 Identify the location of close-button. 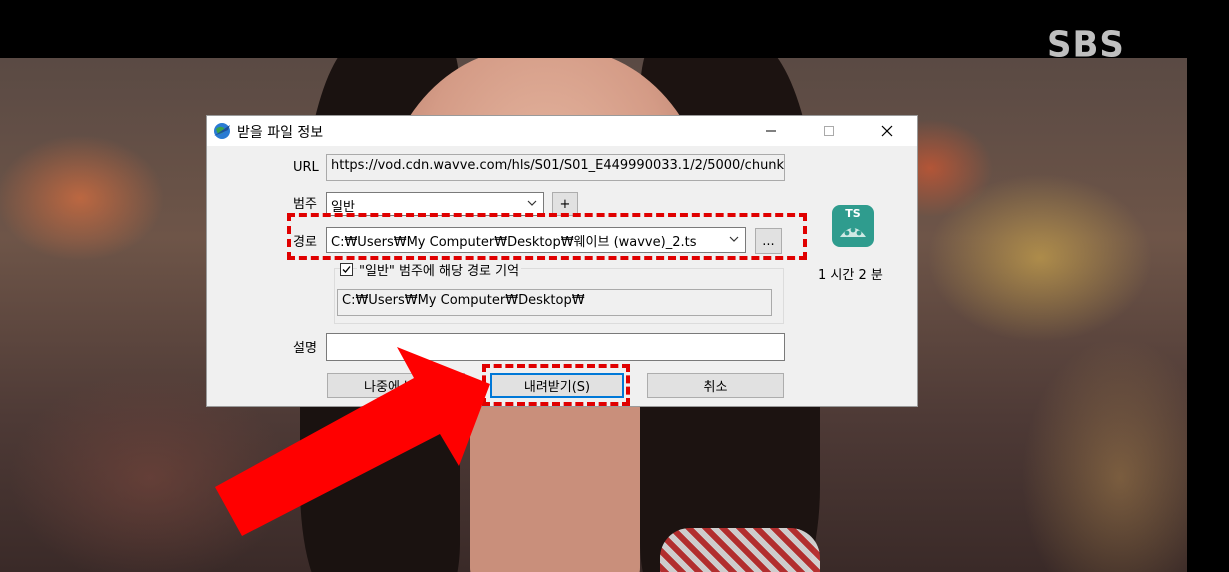
(887, 131).